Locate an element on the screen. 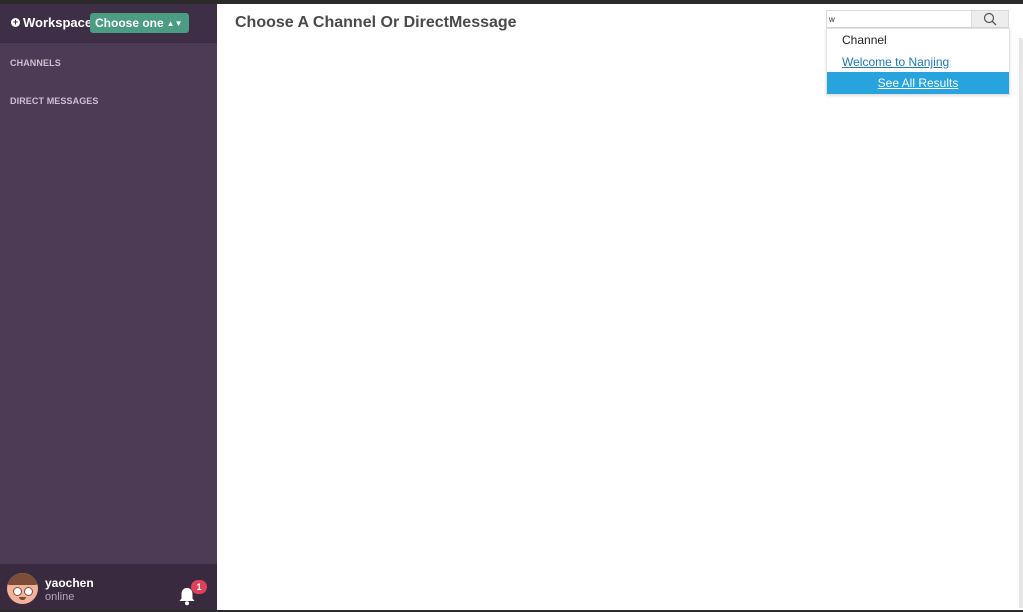  page-title: Choose A Channel Or DirectMessage is located at coordinates (376, 22).